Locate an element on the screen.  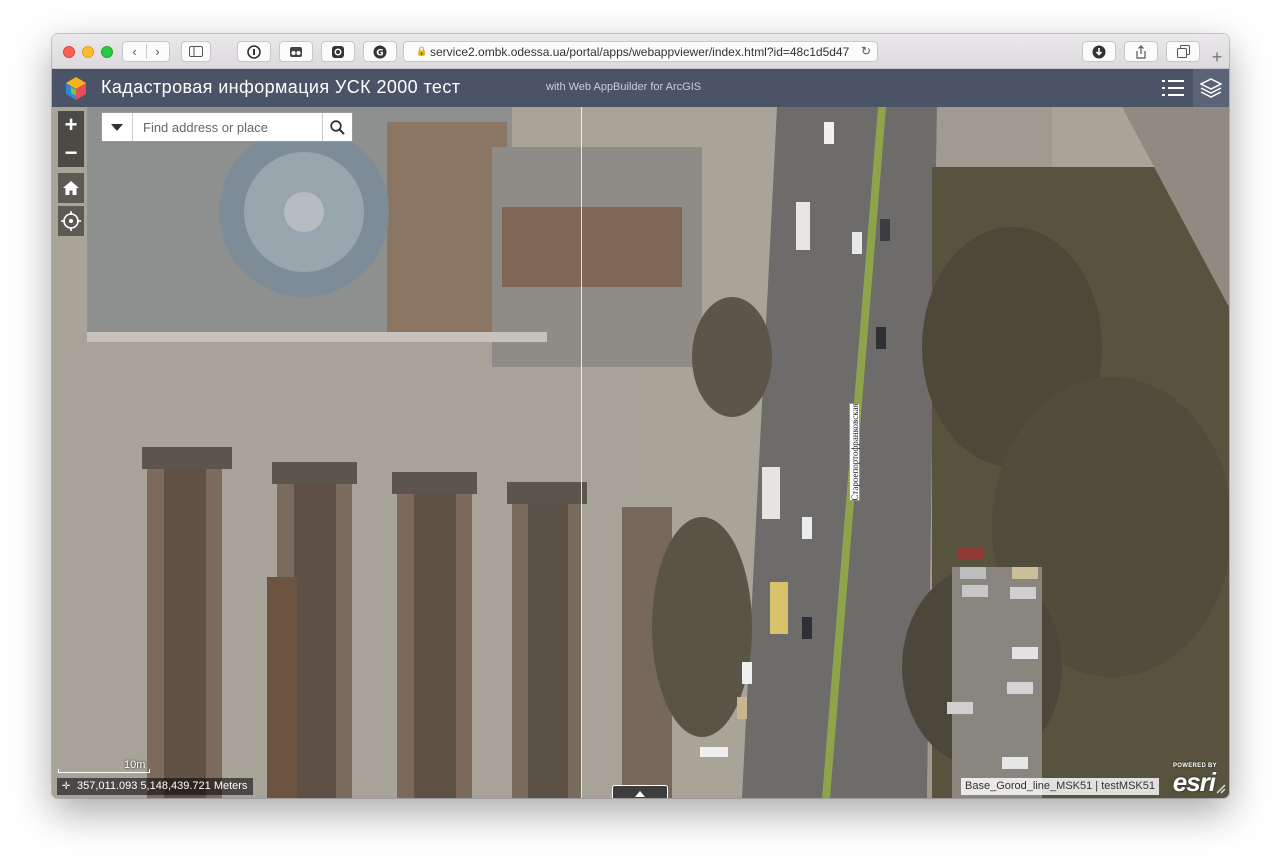
download-icon is located at coordinates (1099, 51).